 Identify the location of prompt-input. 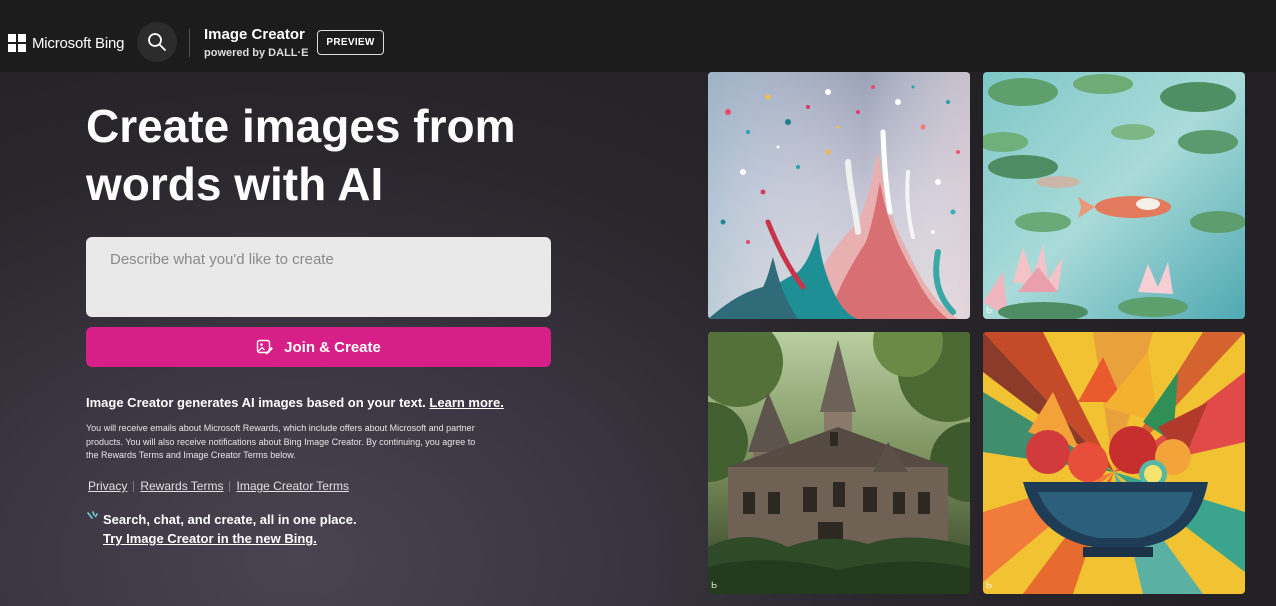
(318, 277).